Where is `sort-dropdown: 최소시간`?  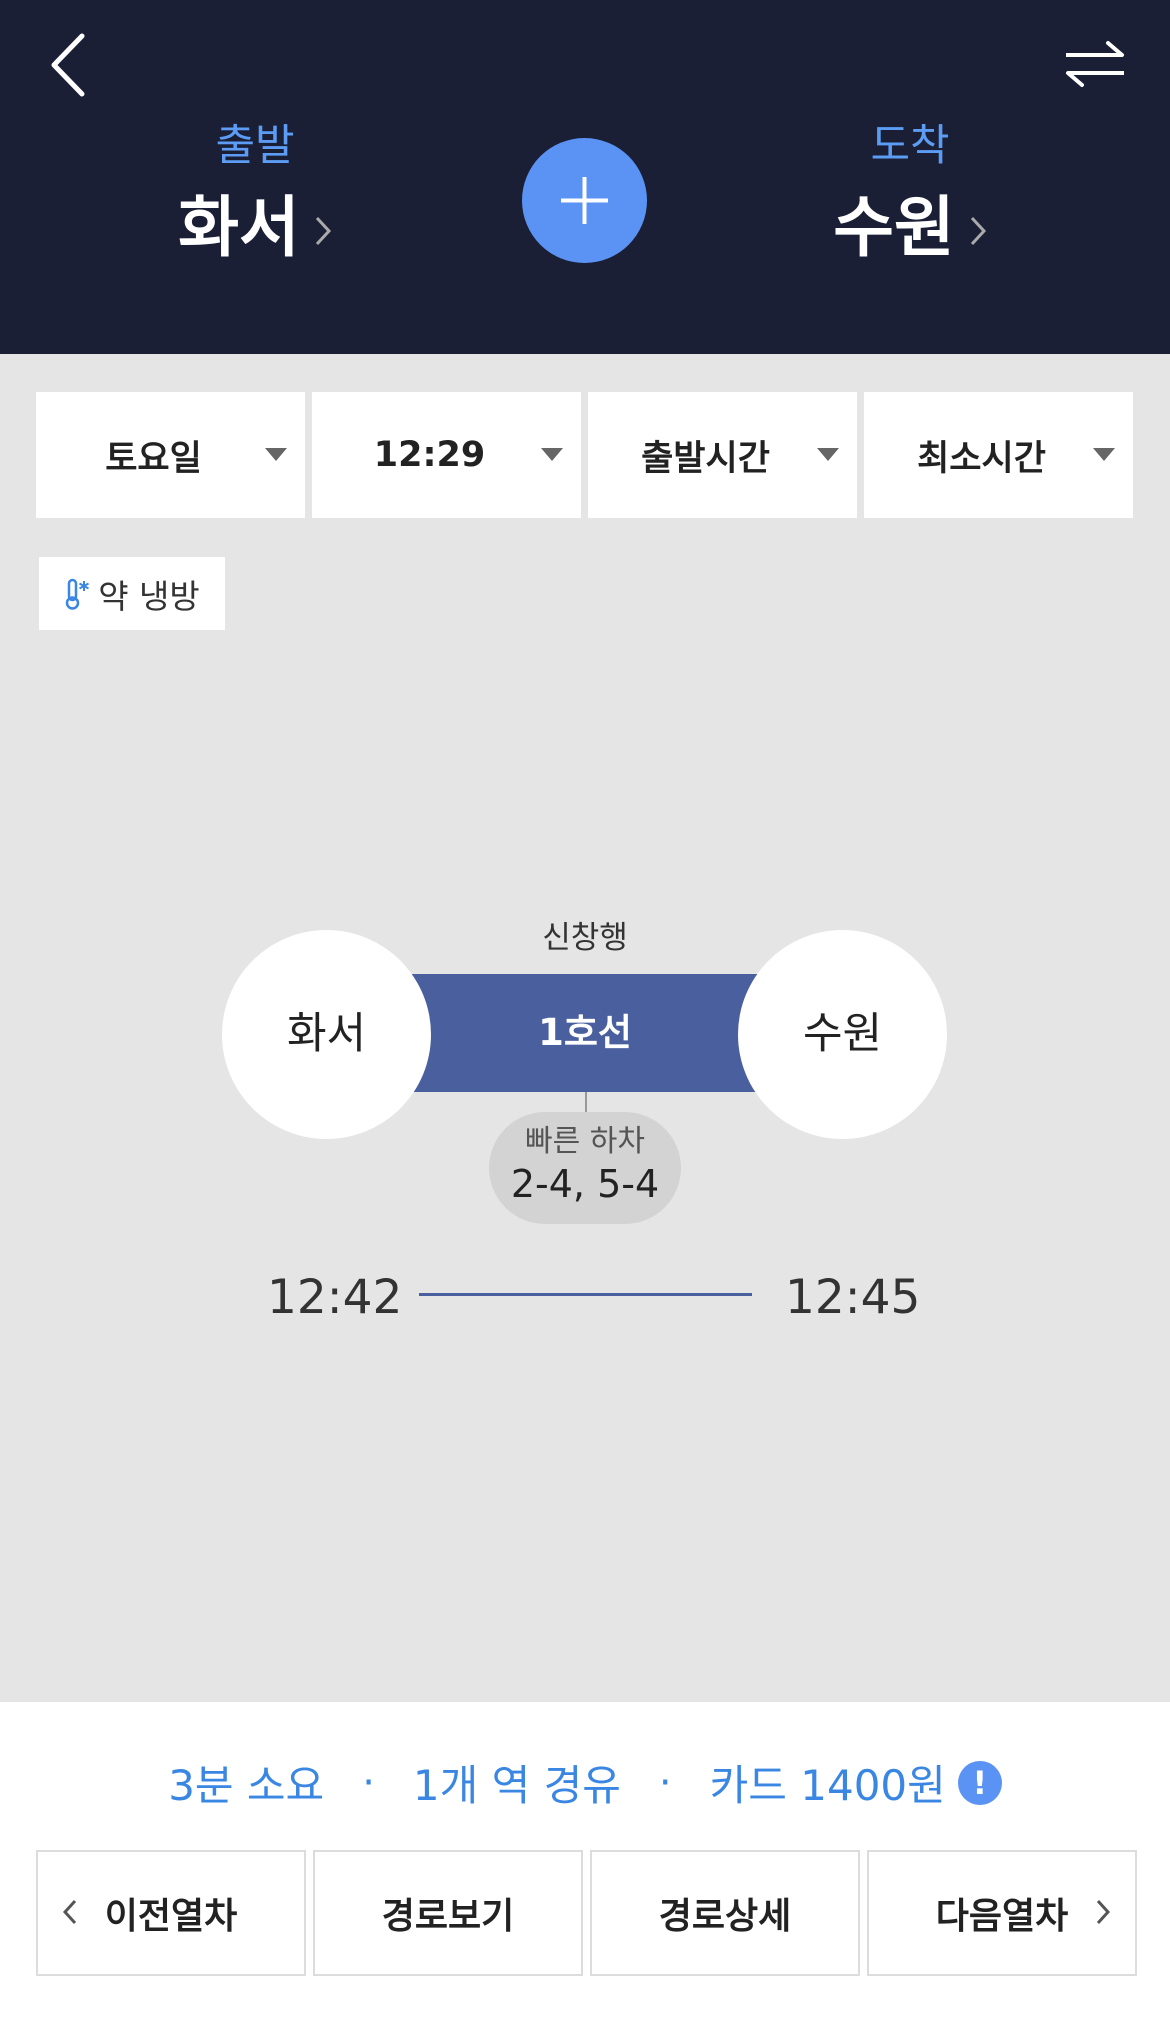 sort-dropdown: 최소시간 is located at coordinates (998, 455).